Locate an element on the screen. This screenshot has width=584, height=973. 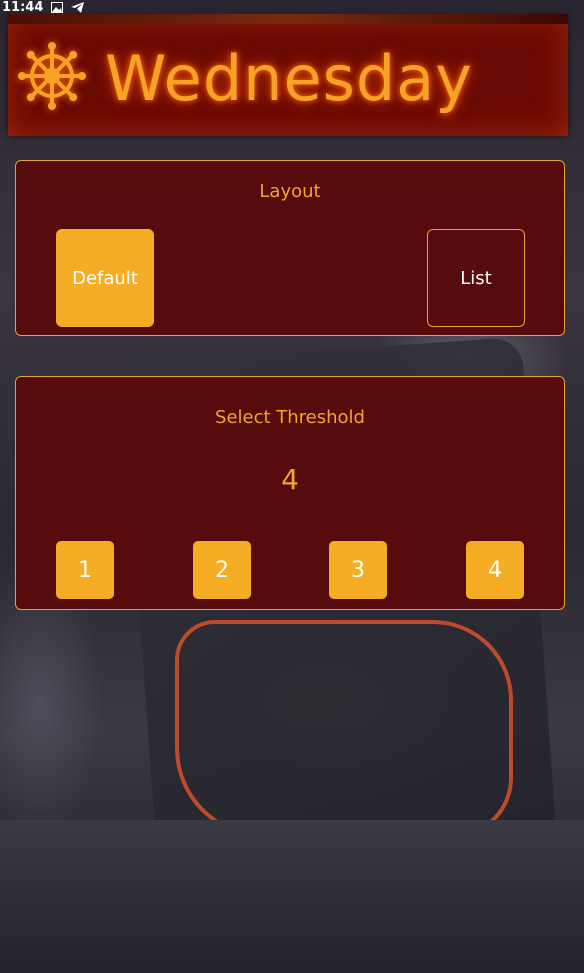
layout-default-button: Default is located at coordinates (105, 278).